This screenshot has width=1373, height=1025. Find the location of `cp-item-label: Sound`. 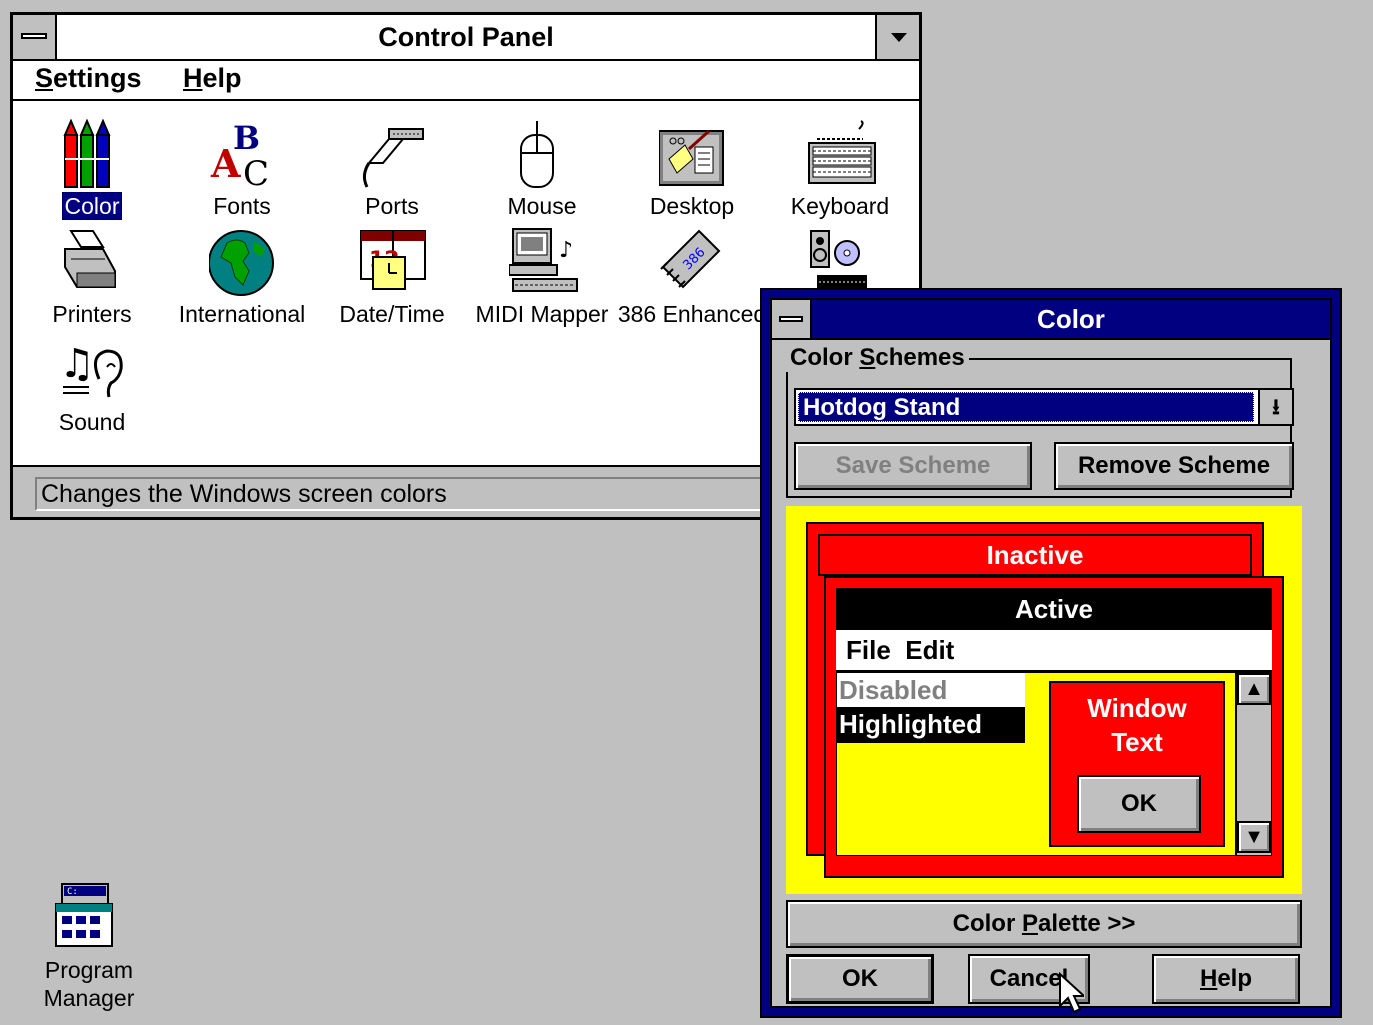

cp-item-label: Sound is located at coordinates (92, 422).